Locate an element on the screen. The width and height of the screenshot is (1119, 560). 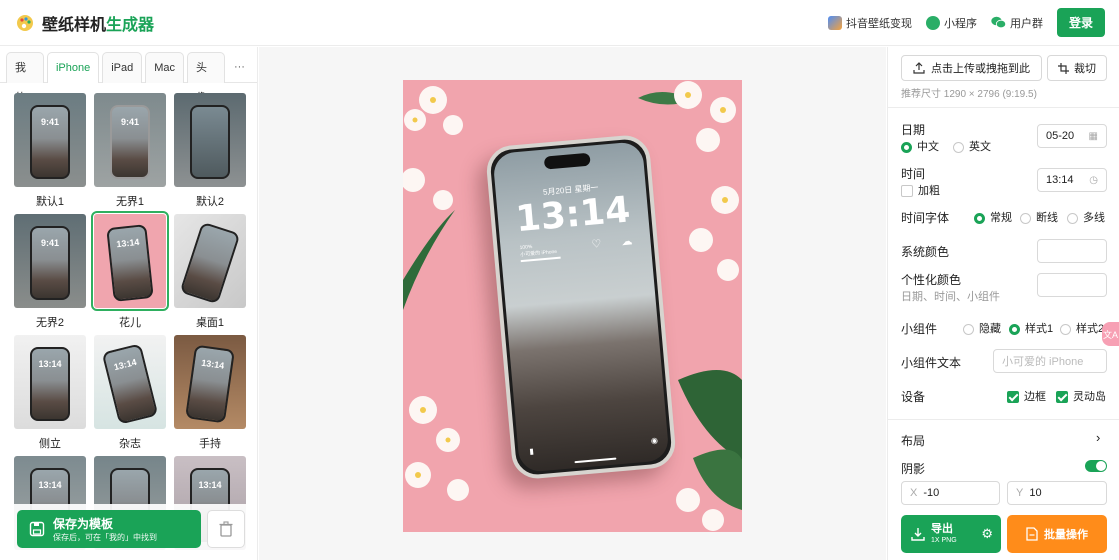
brand-title: 壁纸样机生成器 is located at coordinates (98, 25).